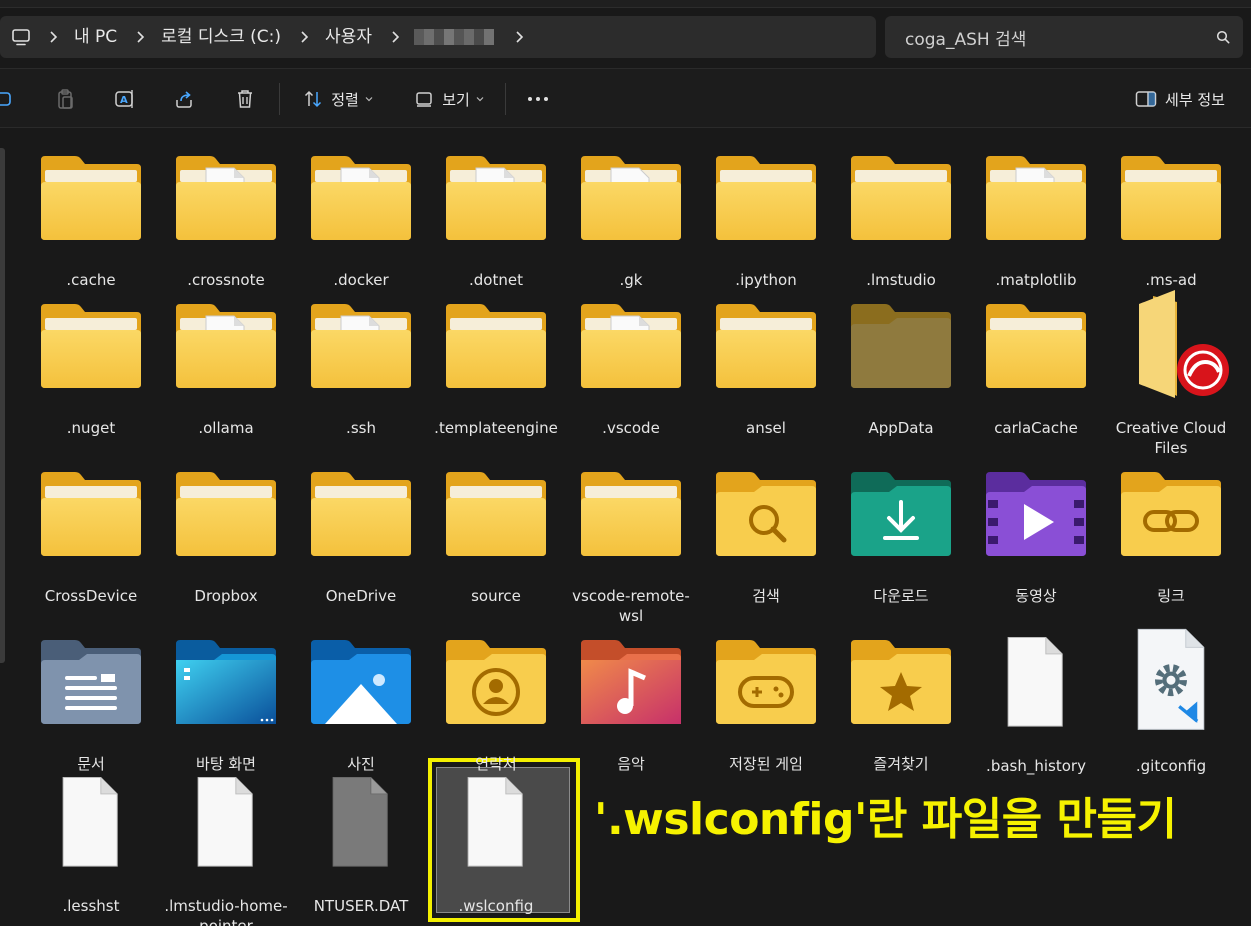  I want to click on grid-item-ms-ad: .ms-ad, so click(1171, 220).